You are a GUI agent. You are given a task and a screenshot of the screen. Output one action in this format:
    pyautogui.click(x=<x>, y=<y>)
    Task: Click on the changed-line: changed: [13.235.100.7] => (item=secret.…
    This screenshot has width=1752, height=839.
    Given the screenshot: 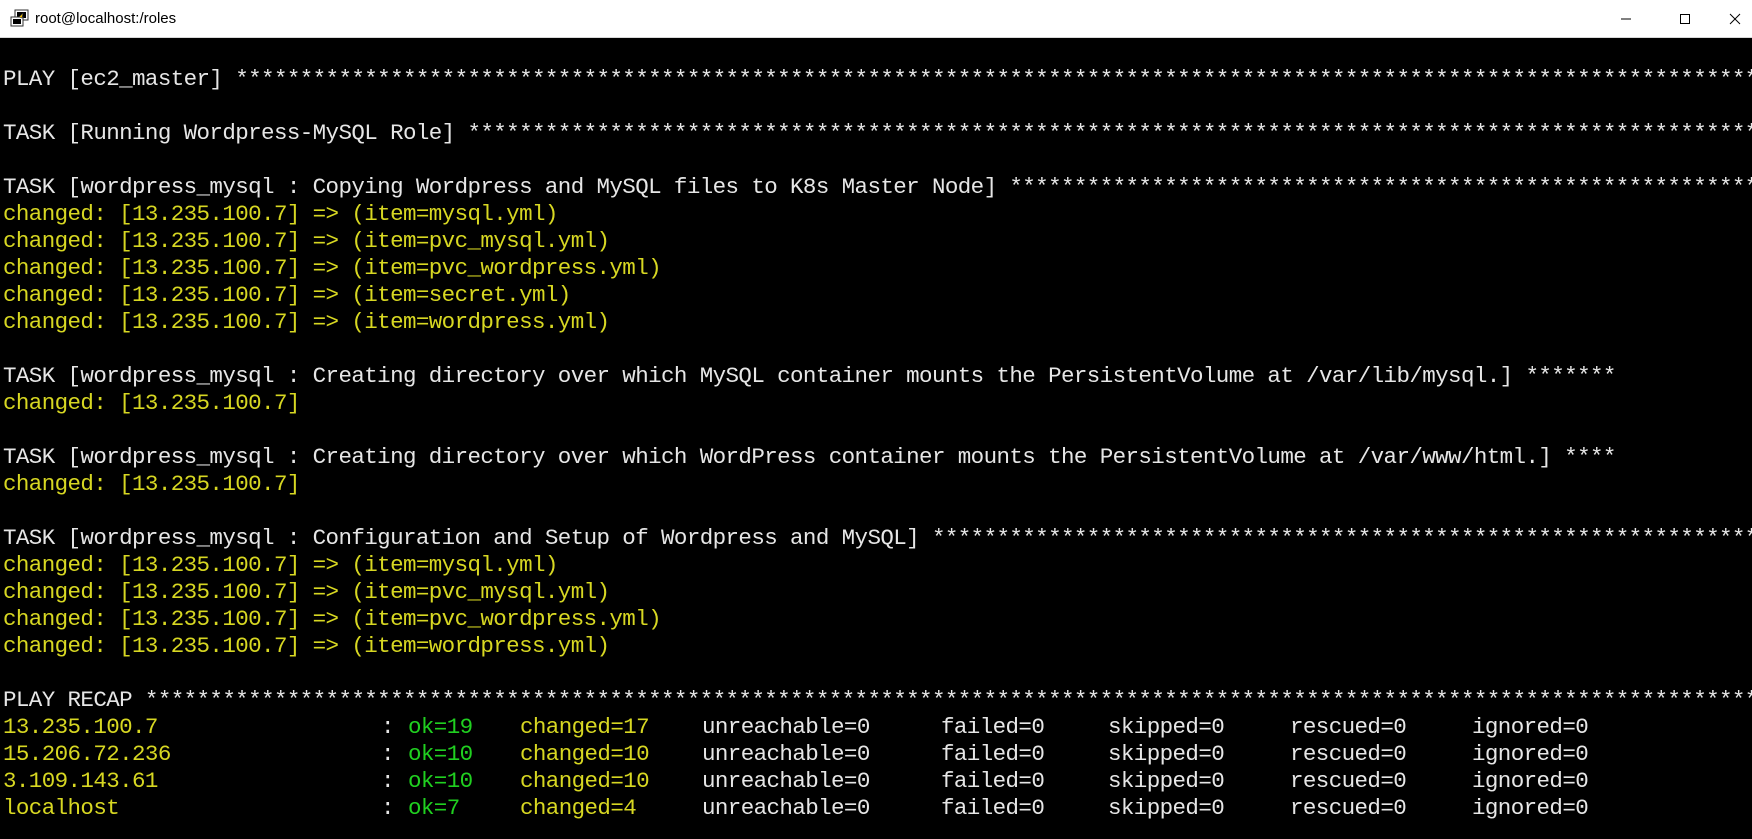 What is the action you would take?
    pyautogui.click(x=287, y=295)
    